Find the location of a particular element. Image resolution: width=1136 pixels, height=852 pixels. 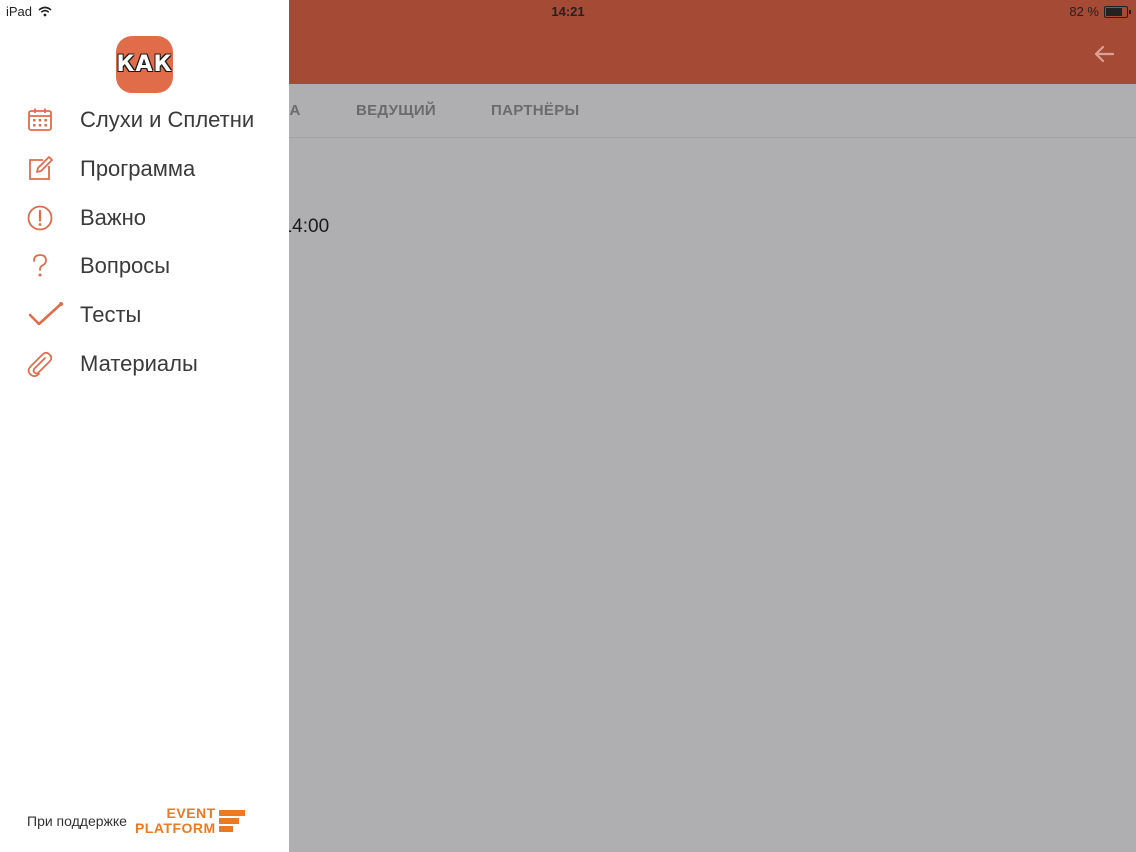

menu-item-questions: Вопросы is located at coordinates (144, 266).